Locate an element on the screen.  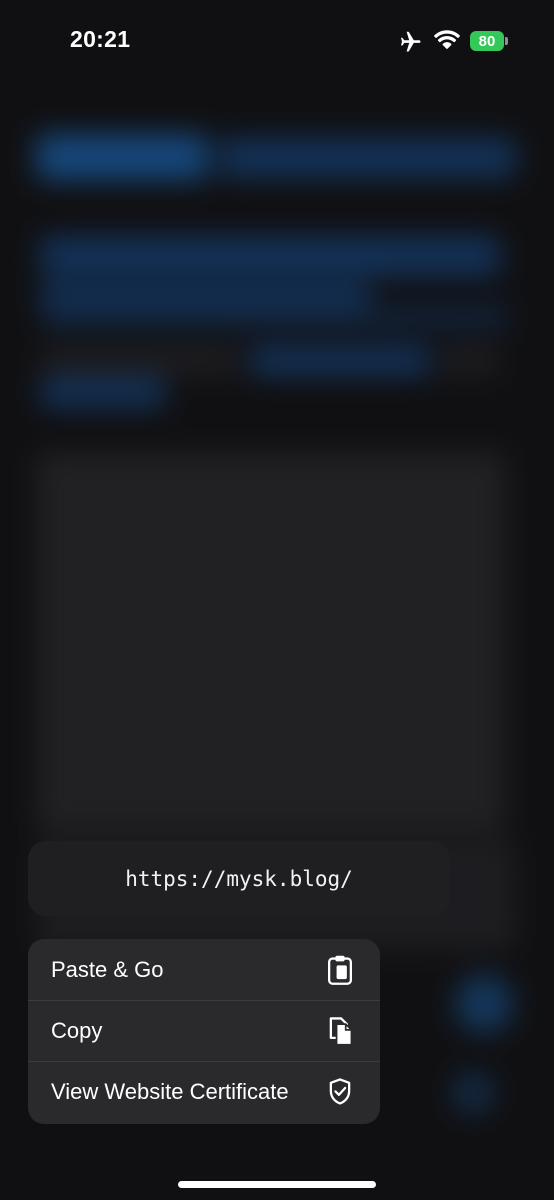
url-preview-card: https://mysk.blog/ is located at coordinates (239, 878).